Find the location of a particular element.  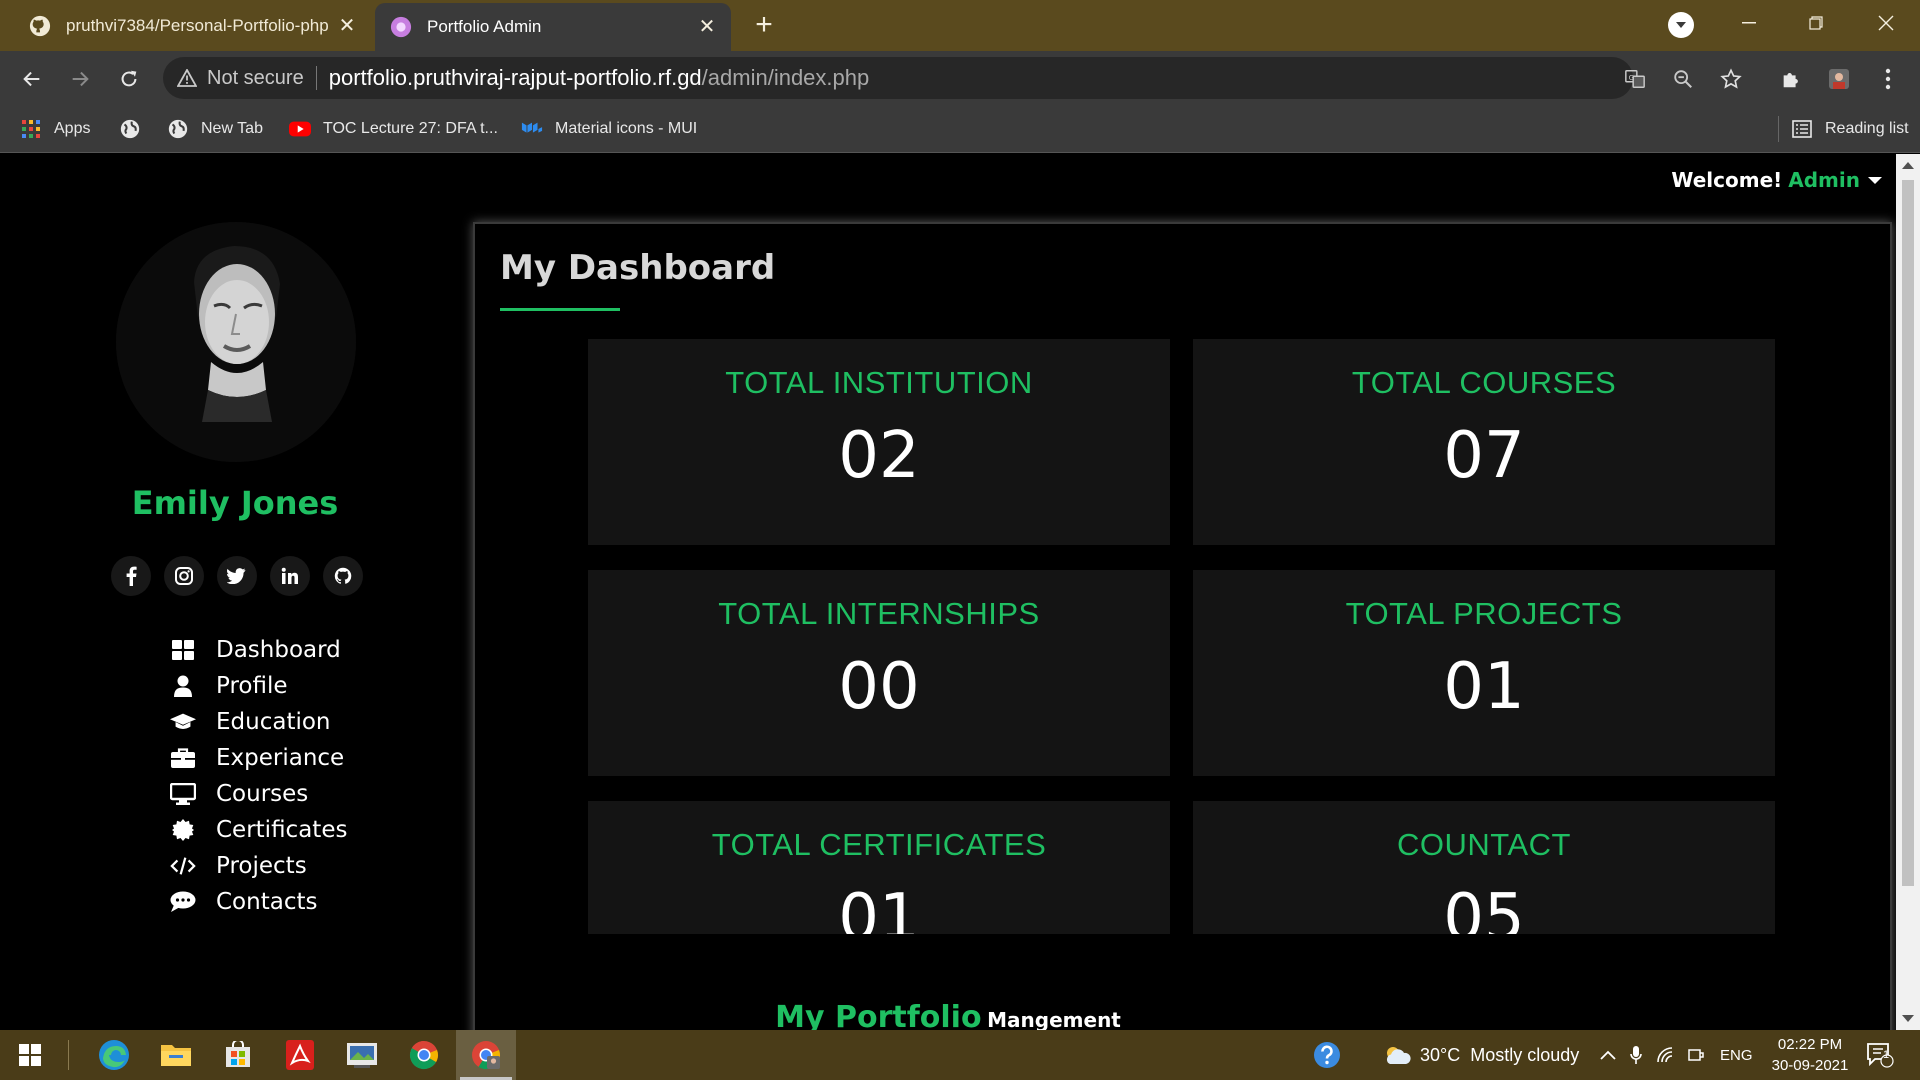

taskbar-app-chrome-profile is located at coordinates (486, 1055).